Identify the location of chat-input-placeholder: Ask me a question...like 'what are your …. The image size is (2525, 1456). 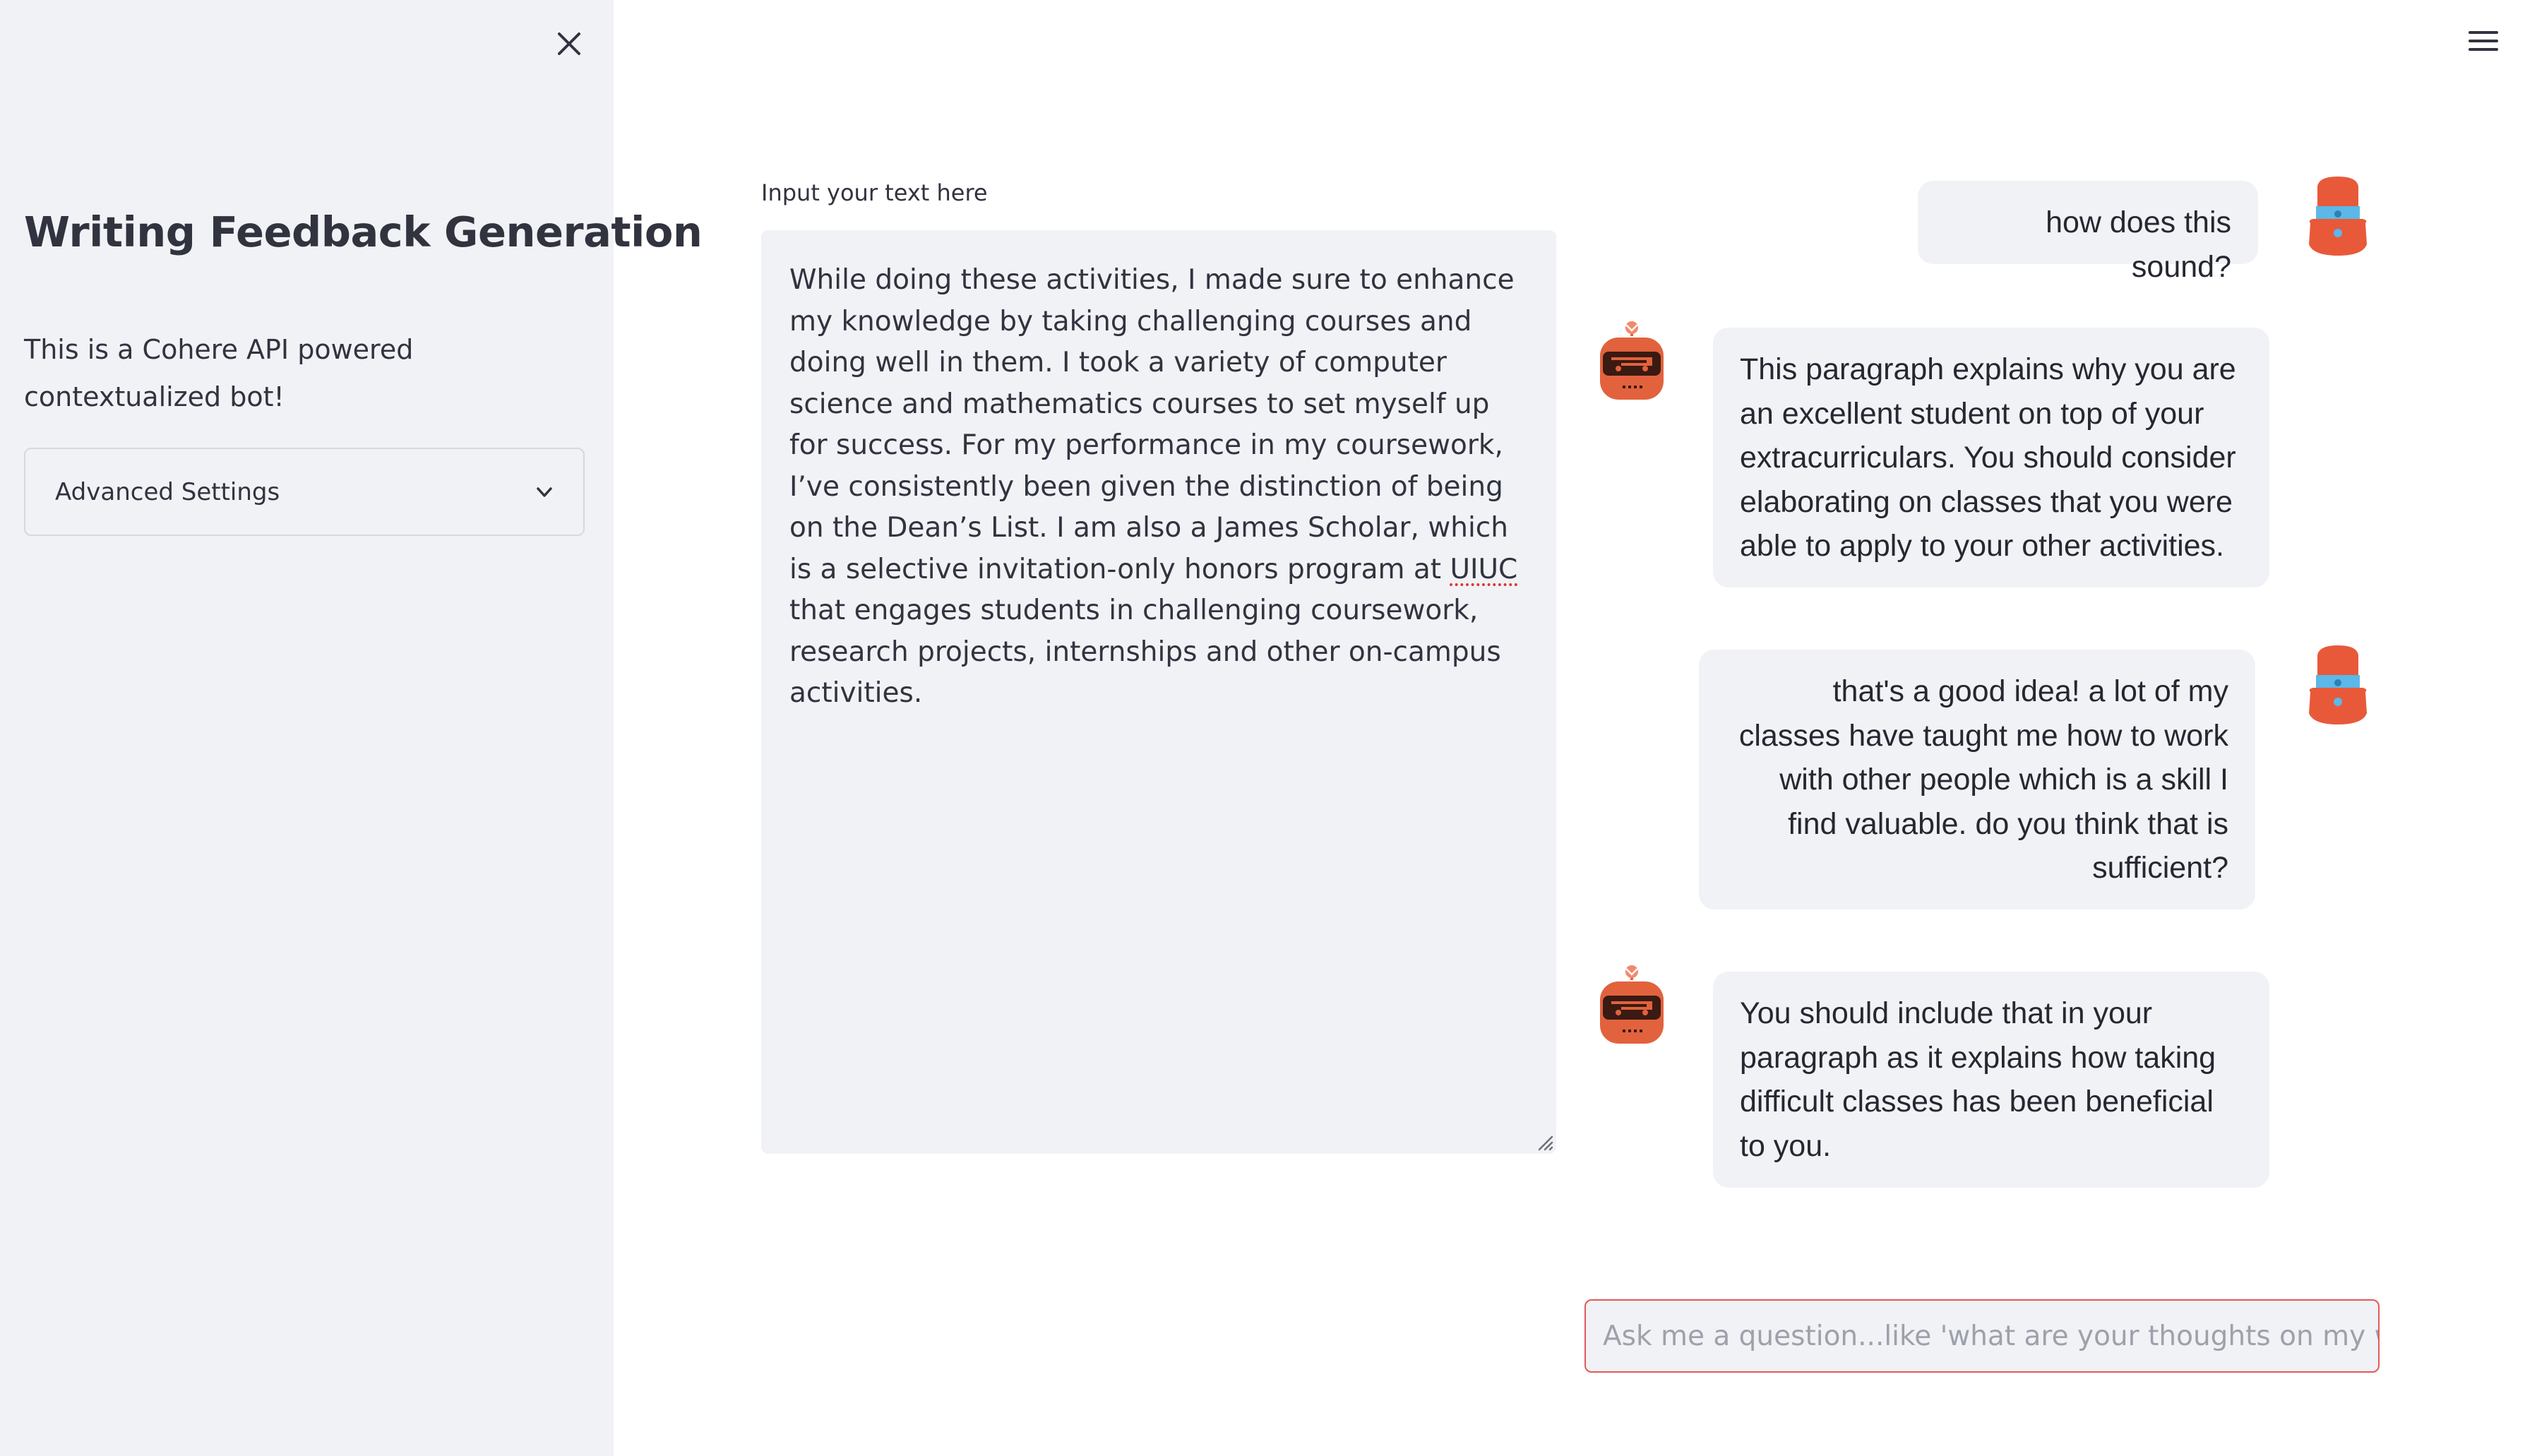
(1990, 1336).